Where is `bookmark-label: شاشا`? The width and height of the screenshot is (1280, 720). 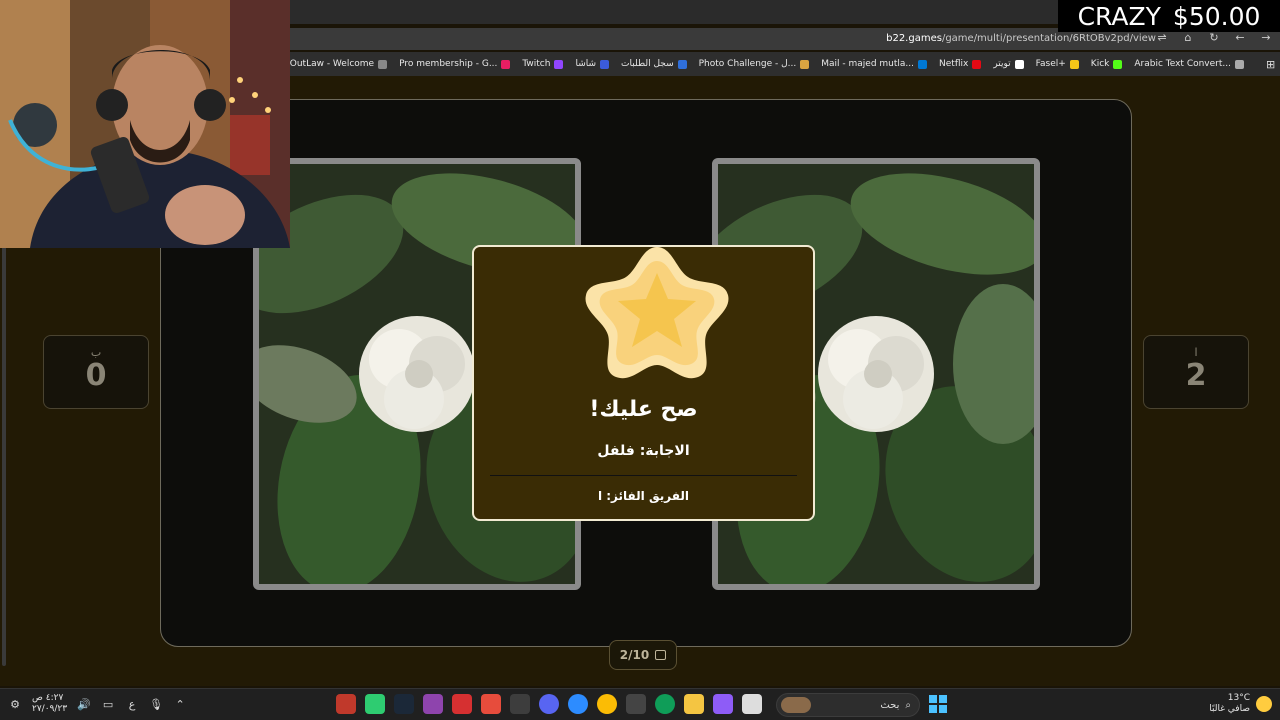 bookmark-label: شاشا is located at coordinates (586, 64).